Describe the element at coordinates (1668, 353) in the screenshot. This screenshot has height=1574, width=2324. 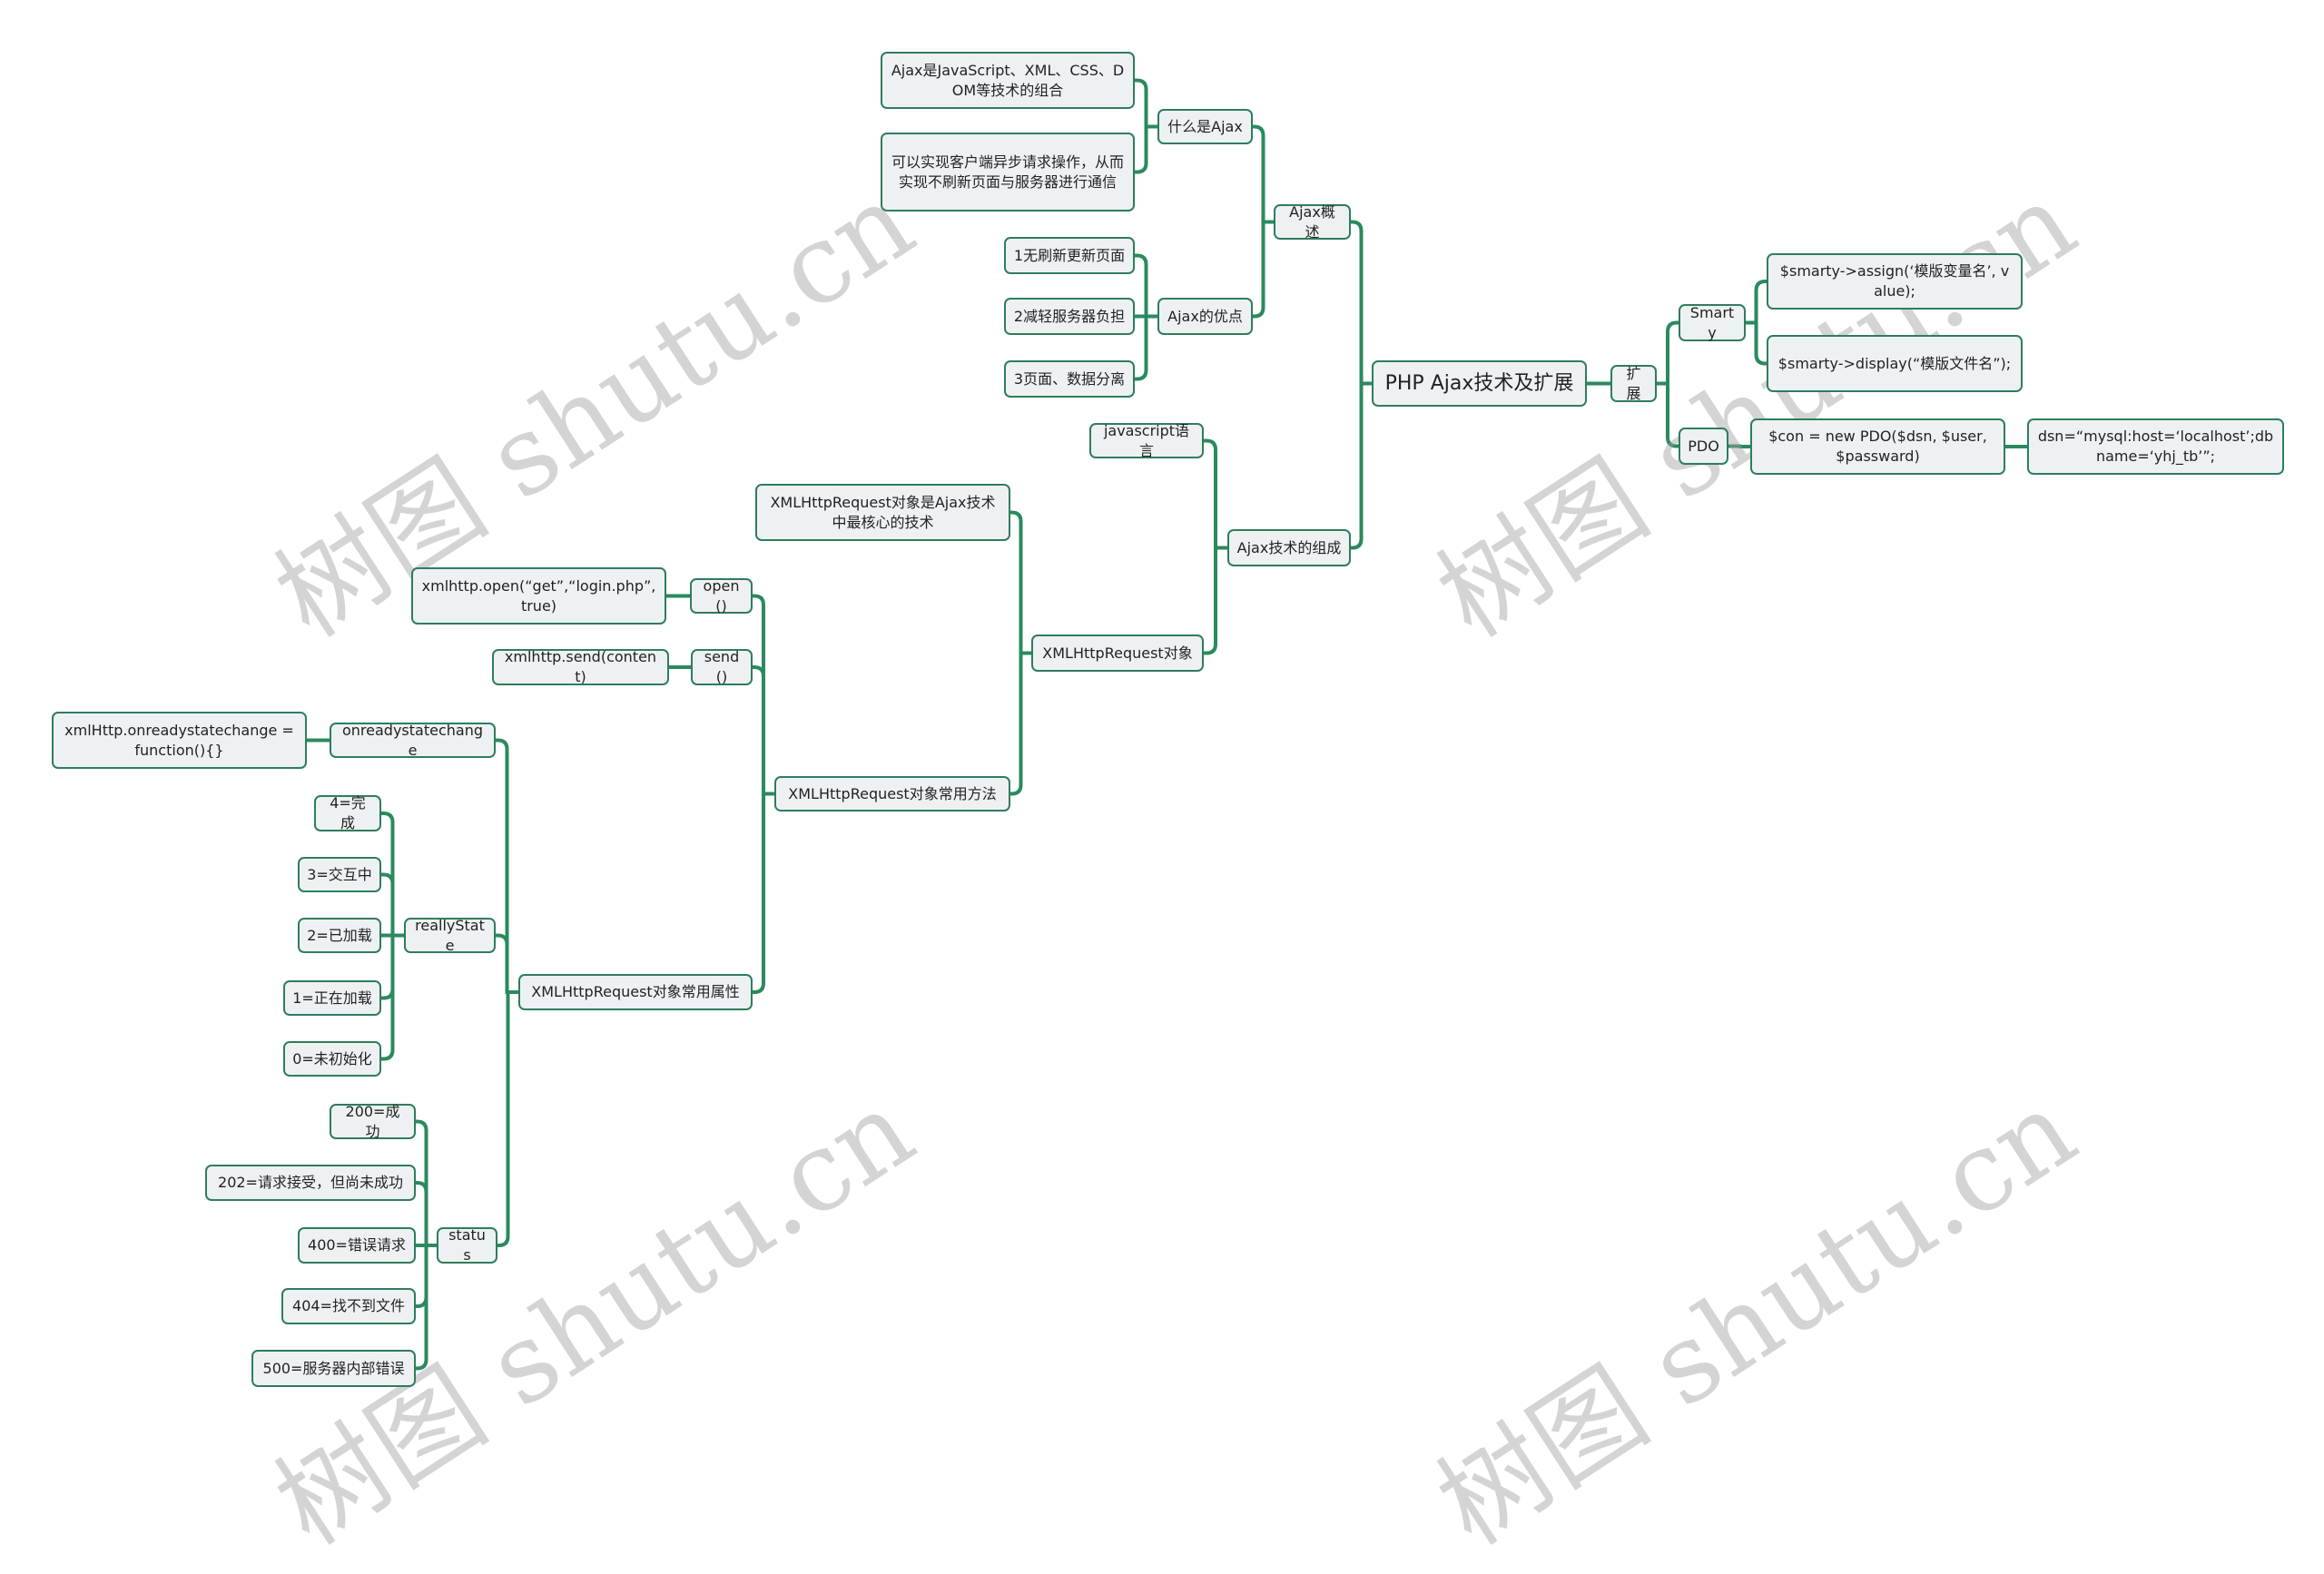
I see `connector-extend-smarty` at that location.